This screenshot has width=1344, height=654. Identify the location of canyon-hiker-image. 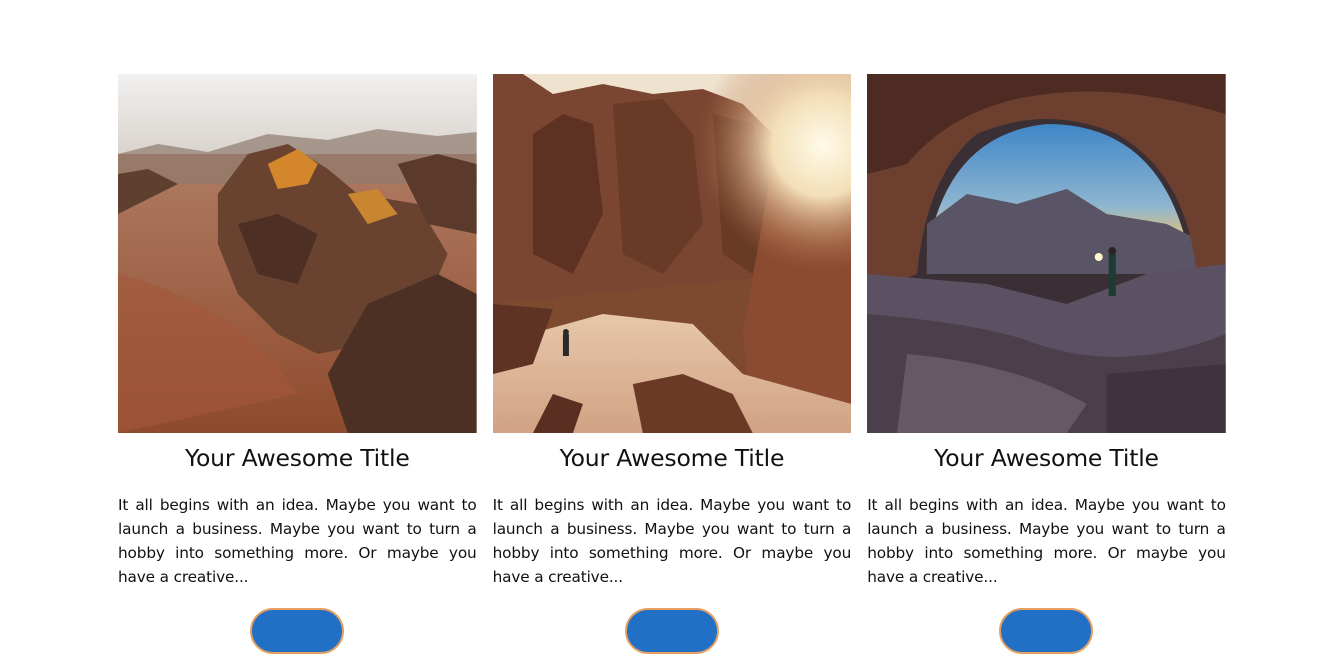
(672, 253).